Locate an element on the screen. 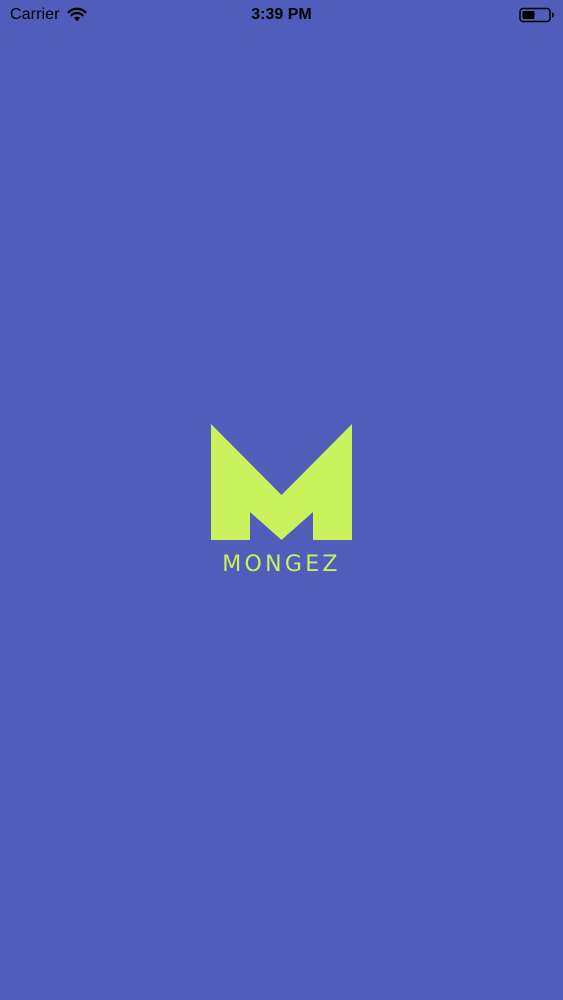 The width and height of the screenshot is (563, 1000). battery-icon is located at coordinates (536, 15).